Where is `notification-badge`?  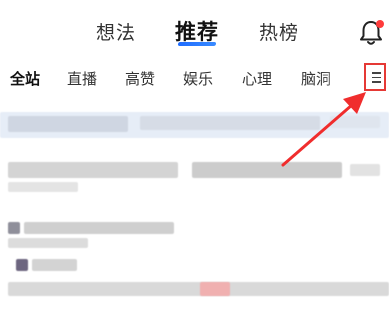 notification-badge is located at coordinates (380, 24).